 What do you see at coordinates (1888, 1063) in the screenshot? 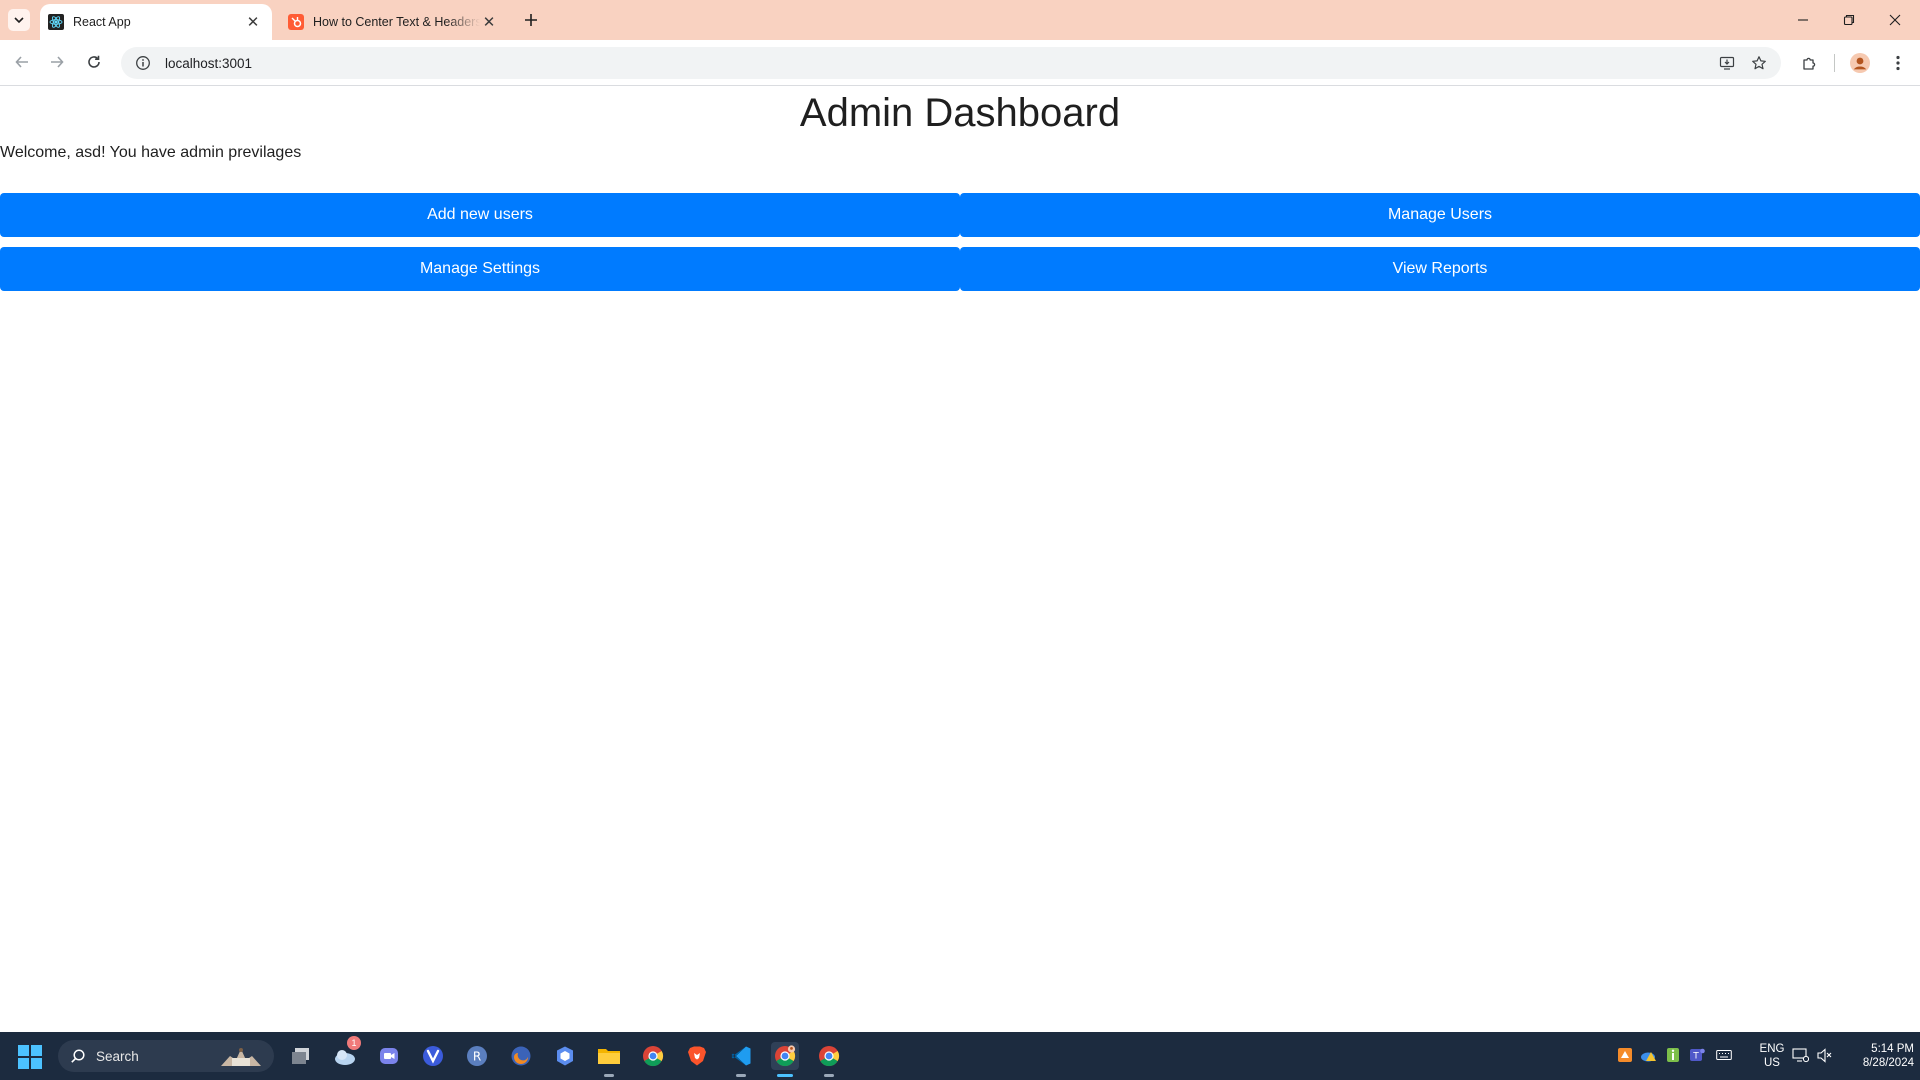
I see `clock-date: 8/28/2024` at bounding box center [1888, 1063].